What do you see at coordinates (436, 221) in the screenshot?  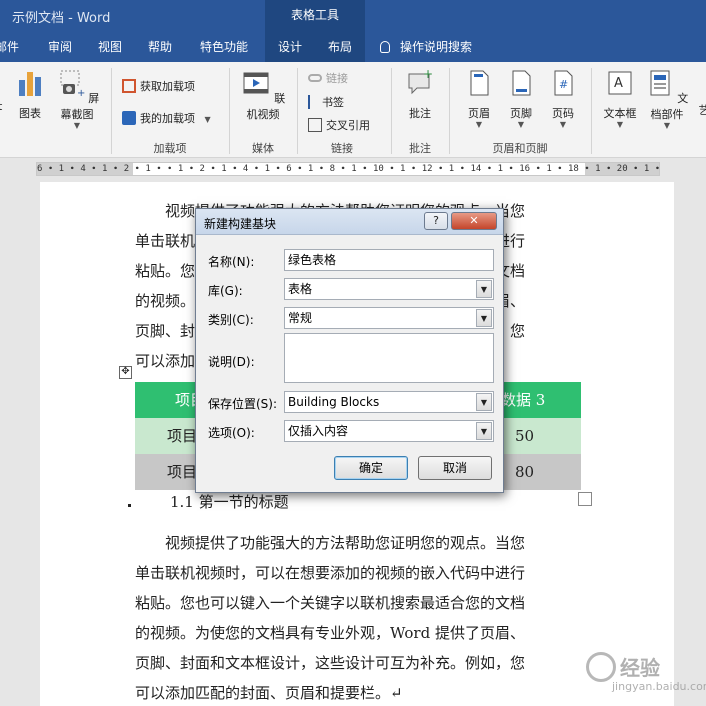 I see `help-button: ?` at bounding box center [436, 221].